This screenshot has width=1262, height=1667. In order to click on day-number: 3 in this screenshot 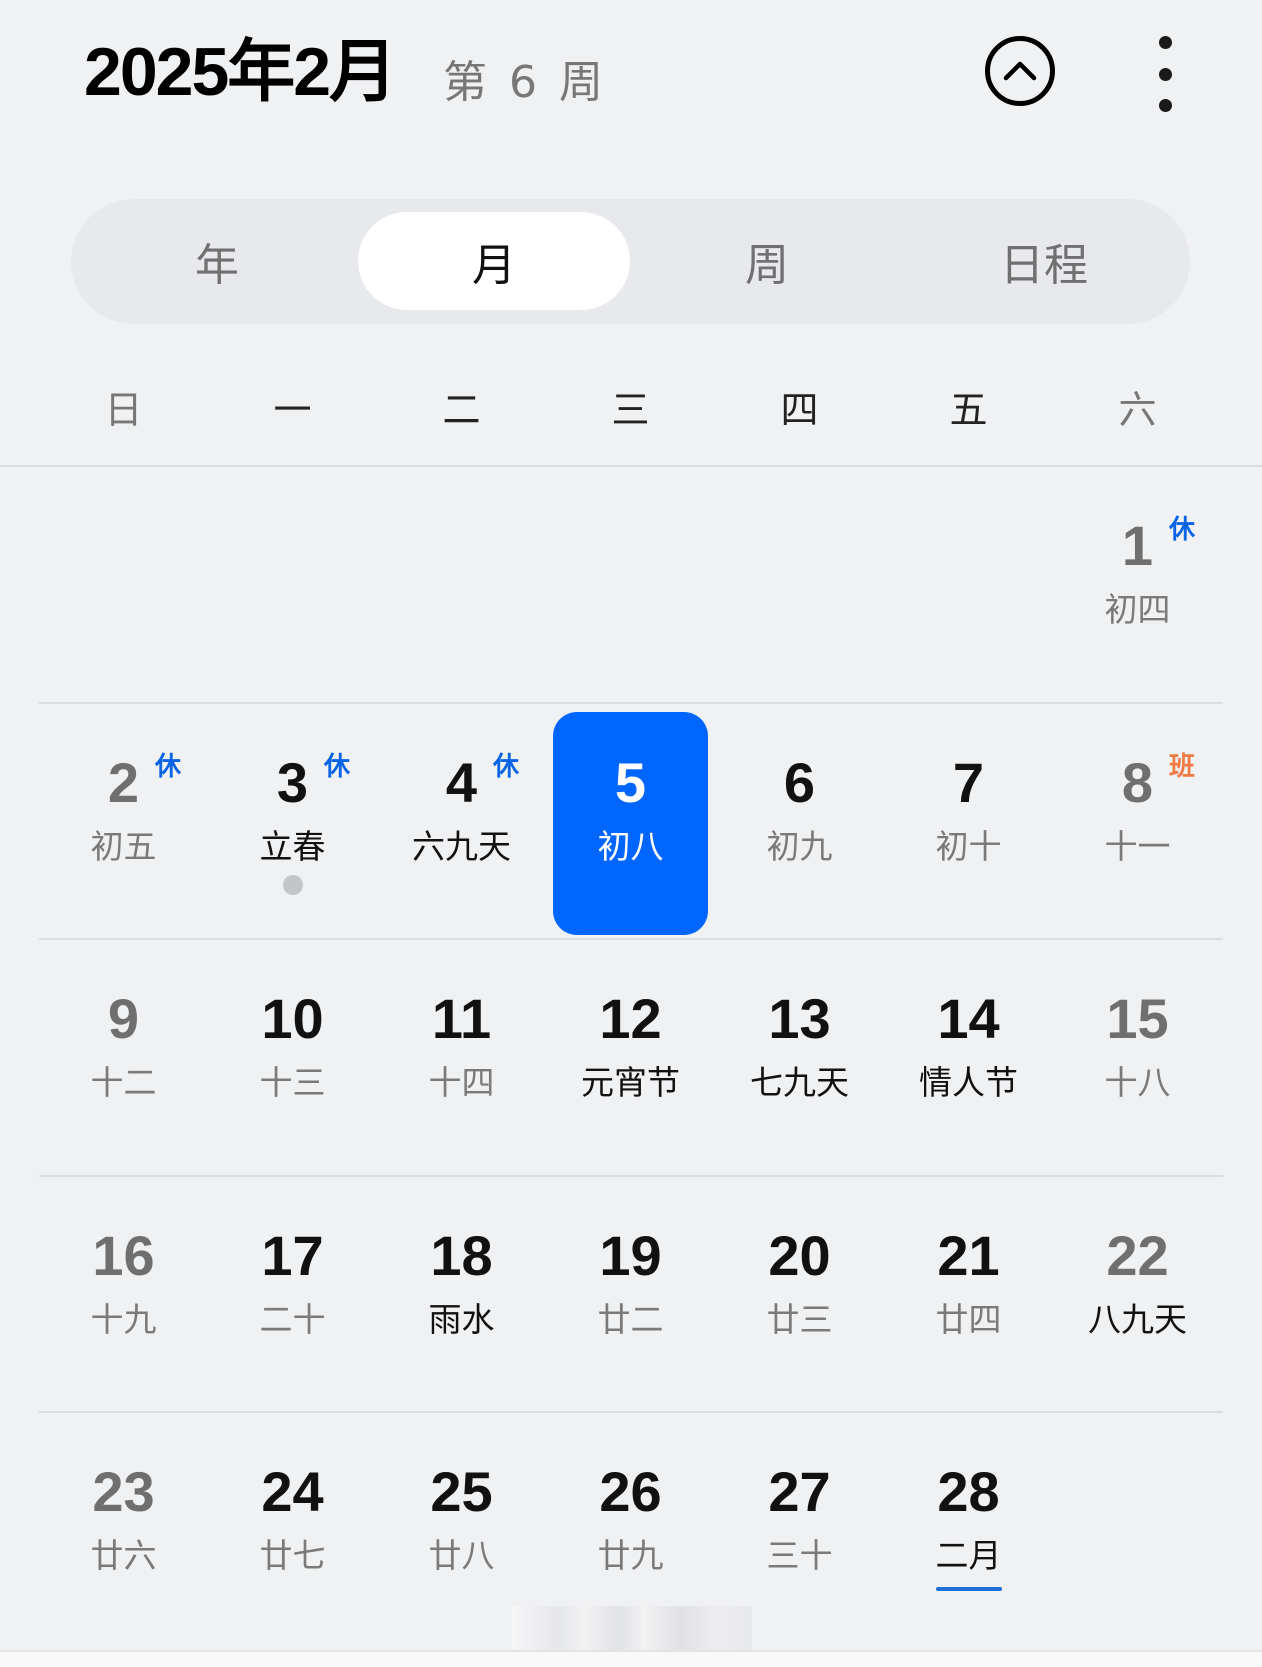, I will do `click(292, 782)`.